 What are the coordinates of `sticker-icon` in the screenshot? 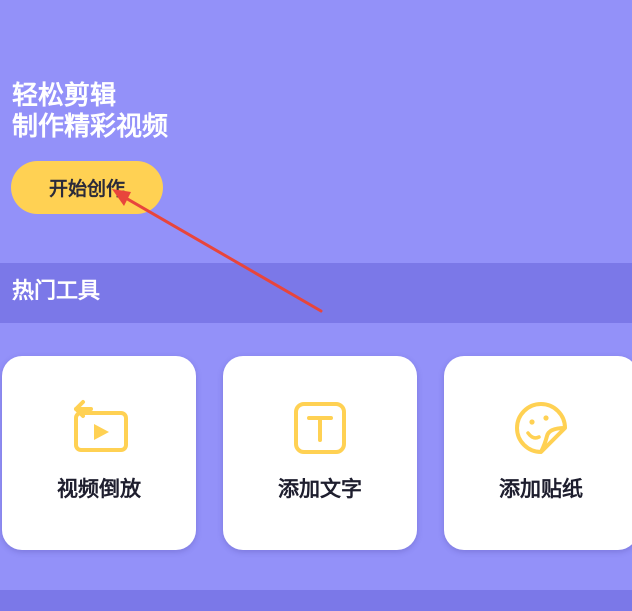 It's located at (541, 428).